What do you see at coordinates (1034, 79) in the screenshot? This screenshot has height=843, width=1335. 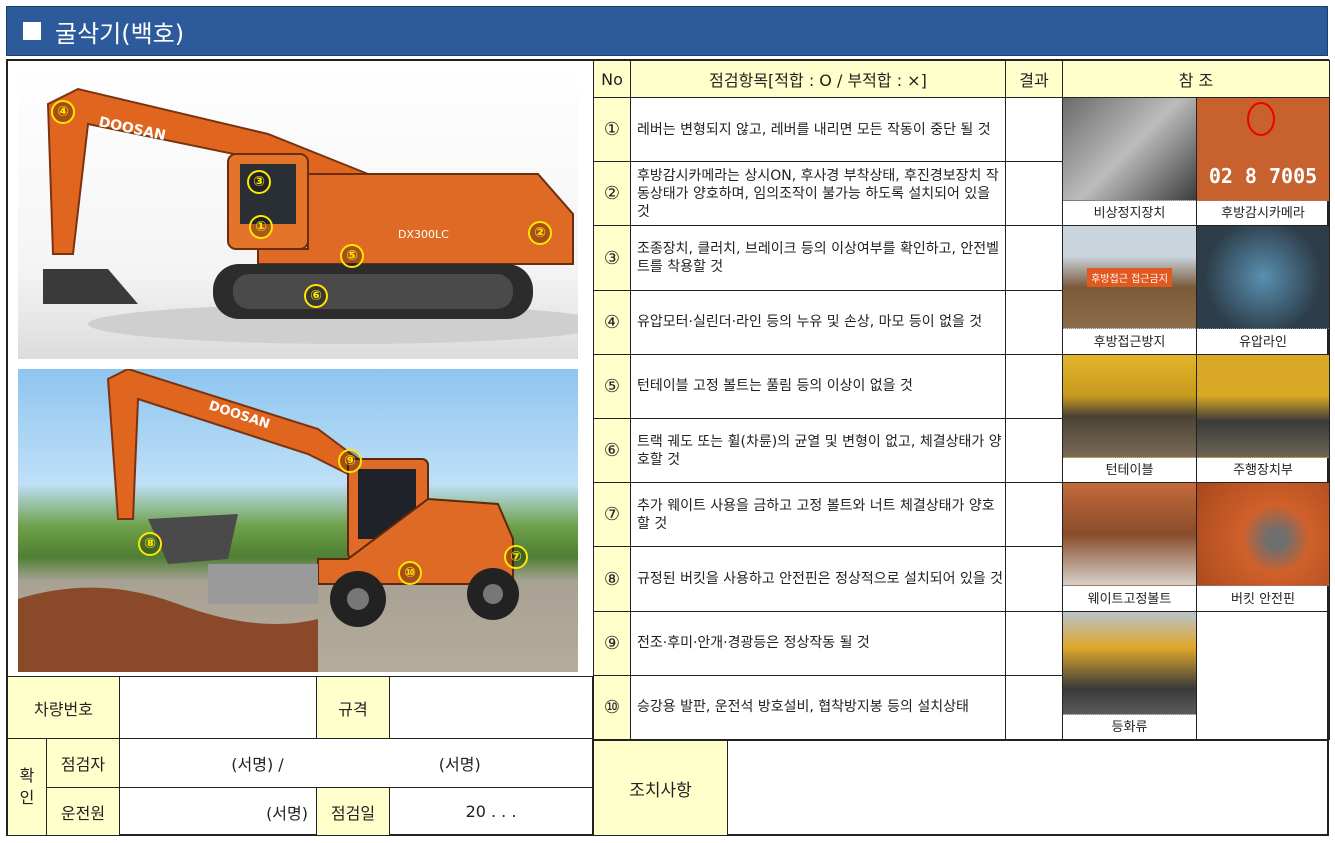 I see `col-result-header: 결과` at bounding box center [1034, 79].